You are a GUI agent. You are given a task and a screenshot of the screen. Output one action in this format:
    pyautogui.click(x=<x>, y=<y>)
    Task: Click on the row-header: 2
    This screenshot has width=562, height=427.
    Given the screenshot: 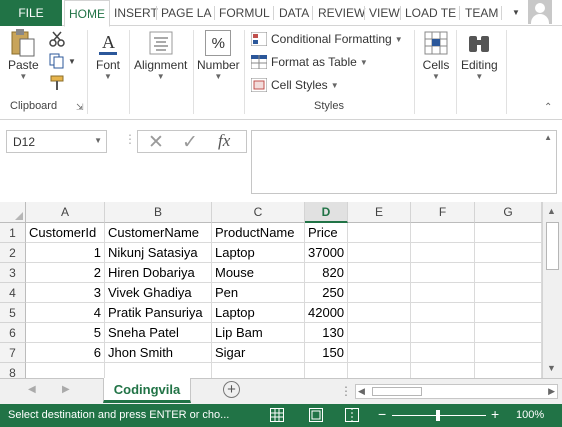 What is the action you would take?
    pyautogui.click(x=13, y=253)
    